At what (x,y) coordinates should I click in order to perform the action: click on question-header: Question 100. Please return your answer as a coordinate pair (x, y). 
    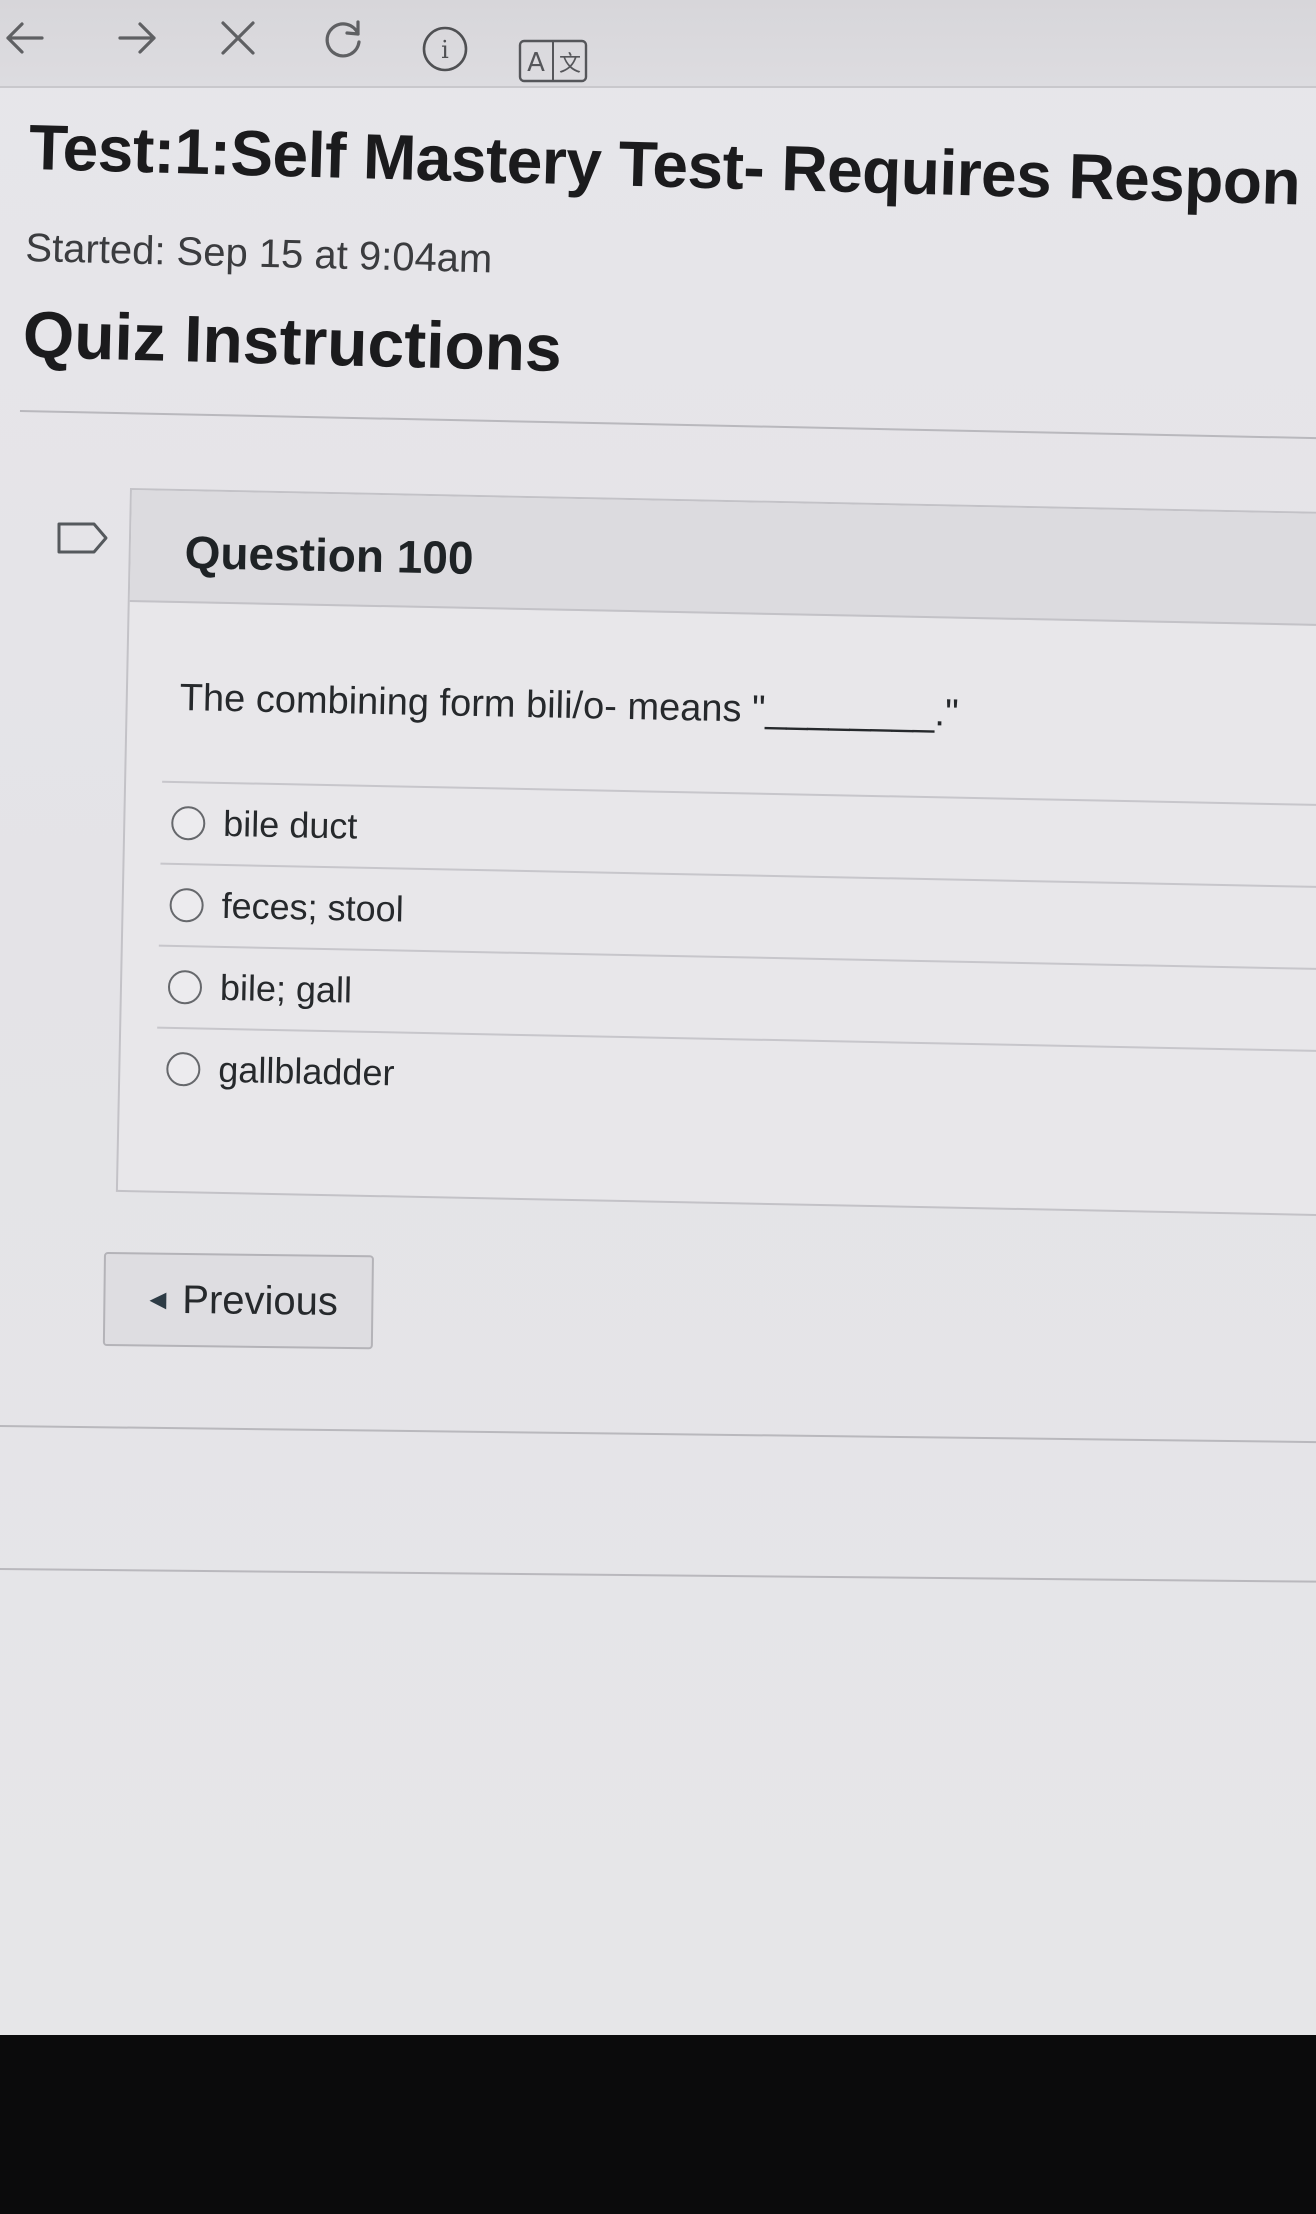
    Looking at the image, I should click on (722, 559).